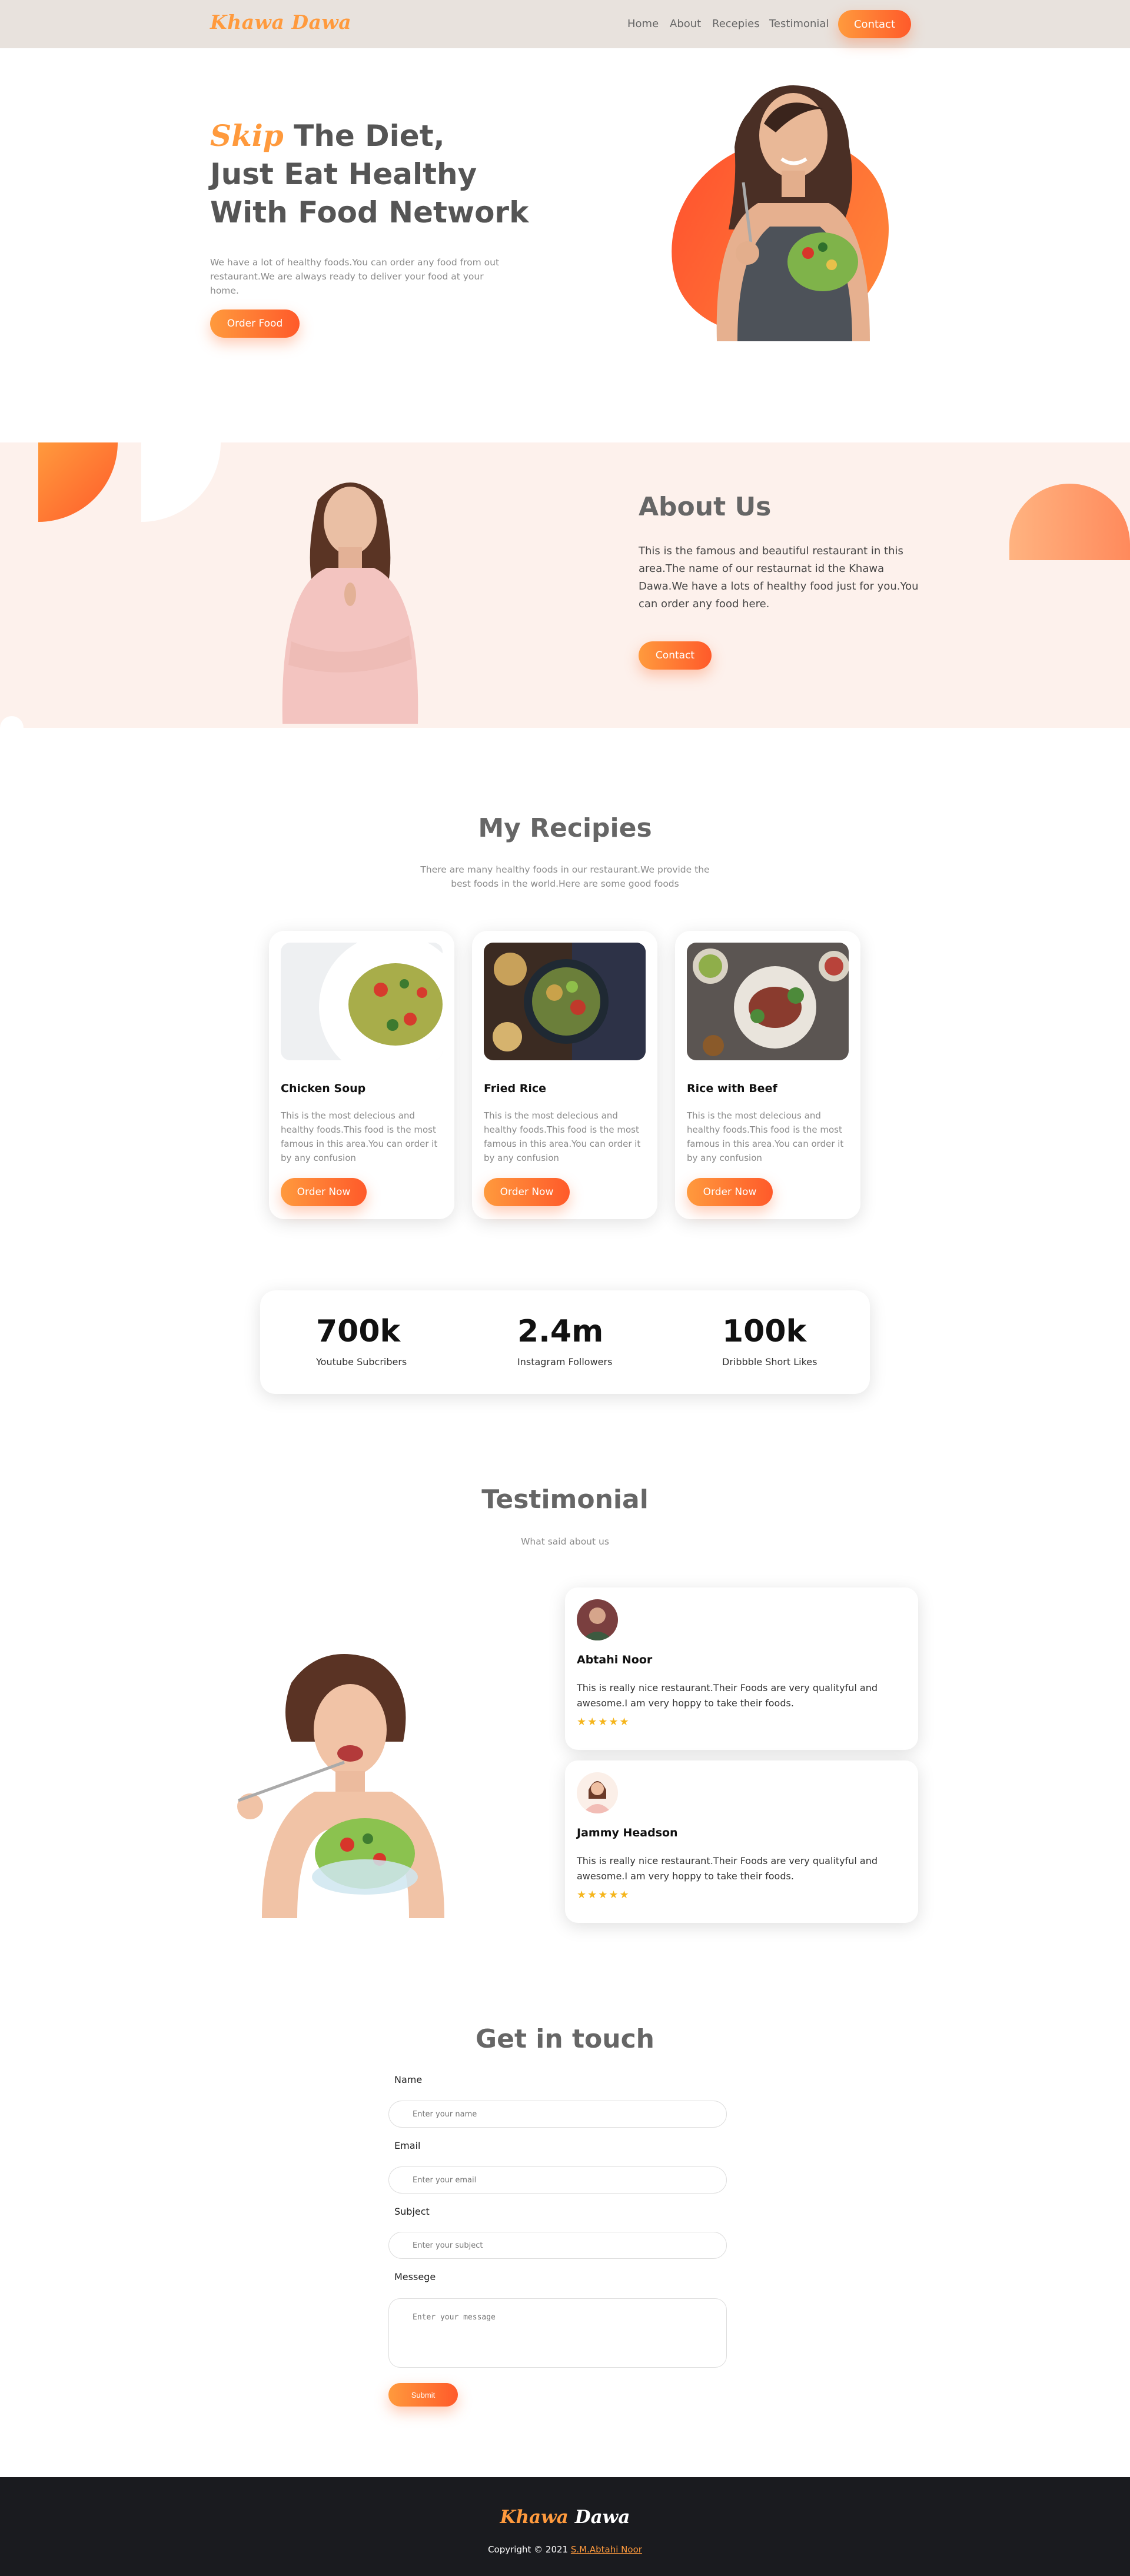 The height and width of the screenshot is (2576, 1130). I want to click on nav-contact-button: Contact, so click(874, 24).